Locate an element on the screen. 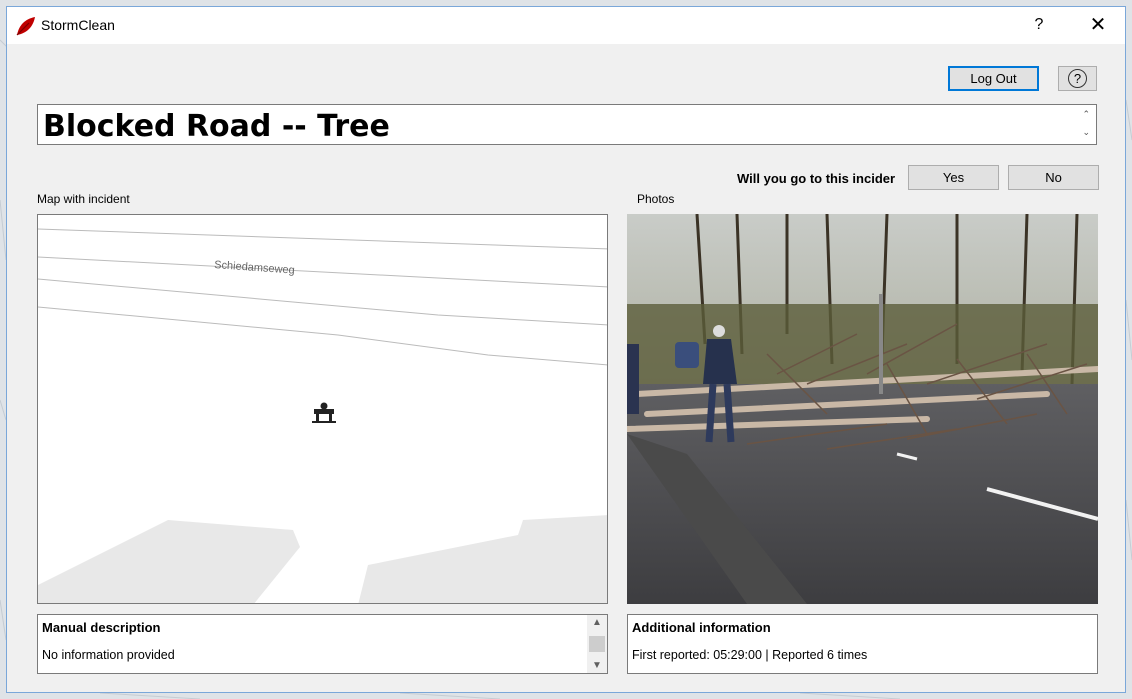  additional-info-header: Additional information is located at coordinates (701, 627).